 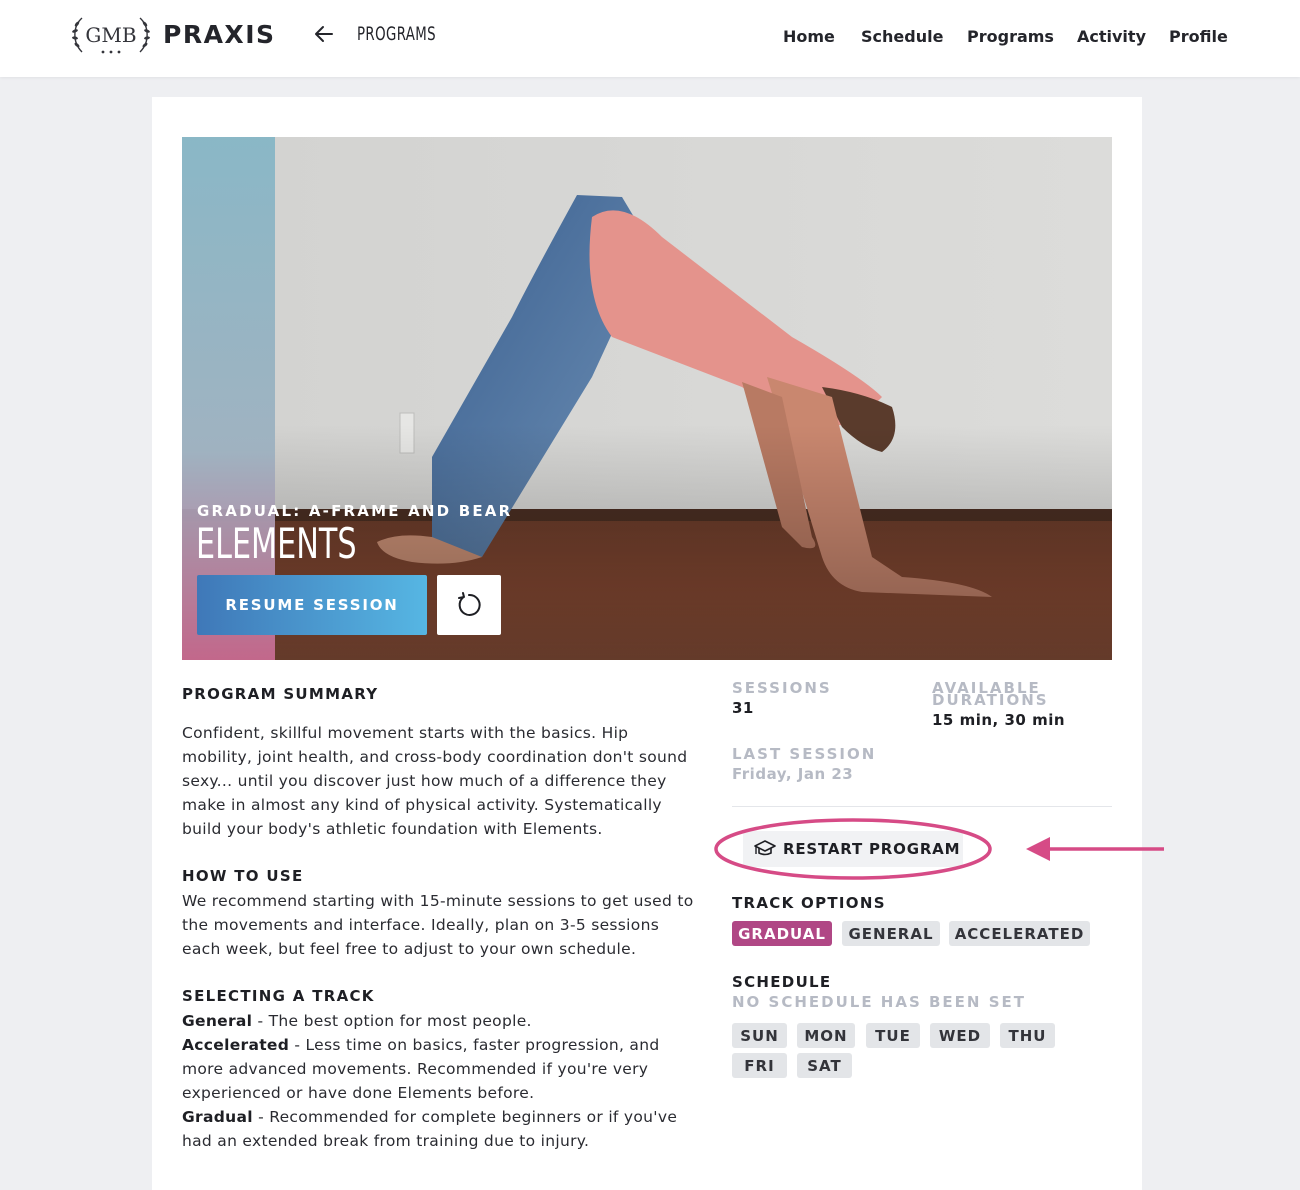 What do you see at coordinates (891, 933) in the screenshot?
I see `track-general-chip: GENERAL` at bounding box center [891, 933].